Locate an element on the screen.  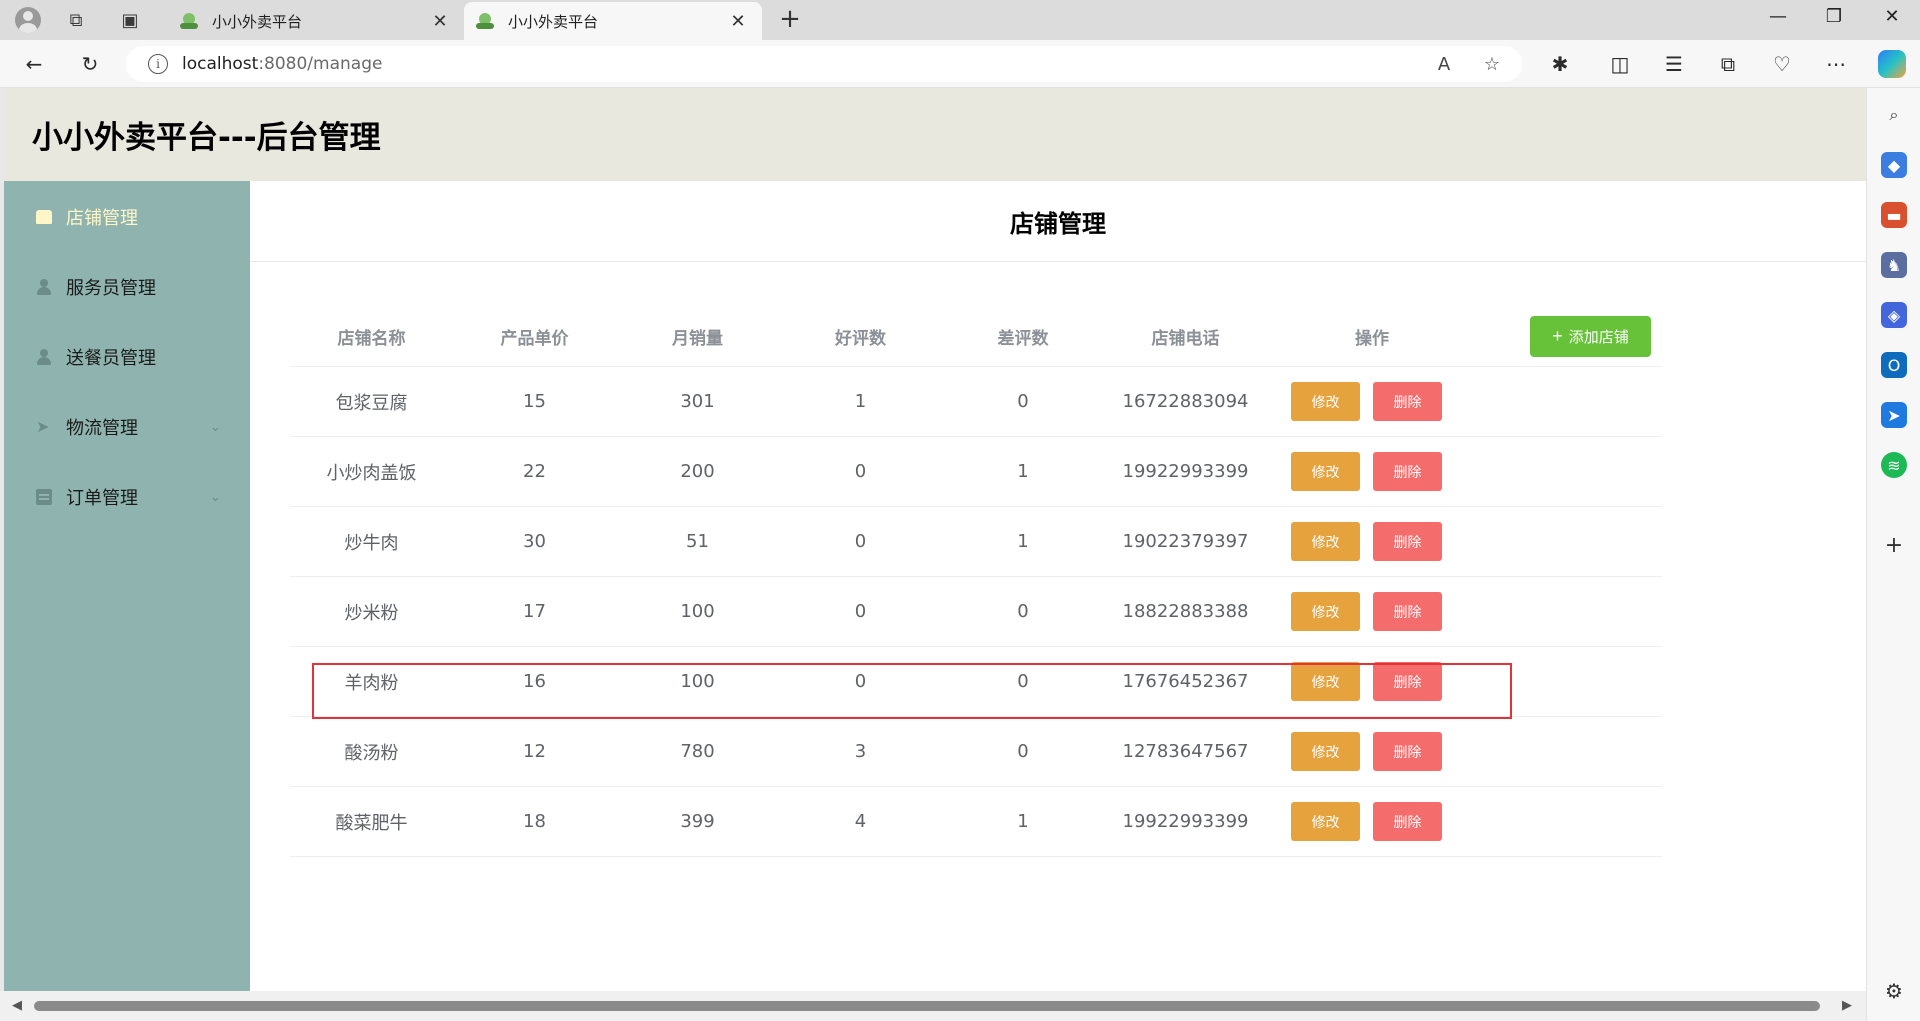
browser-tab-1: 小小外卖平台 ✕ is located at coordinates (316, 21).